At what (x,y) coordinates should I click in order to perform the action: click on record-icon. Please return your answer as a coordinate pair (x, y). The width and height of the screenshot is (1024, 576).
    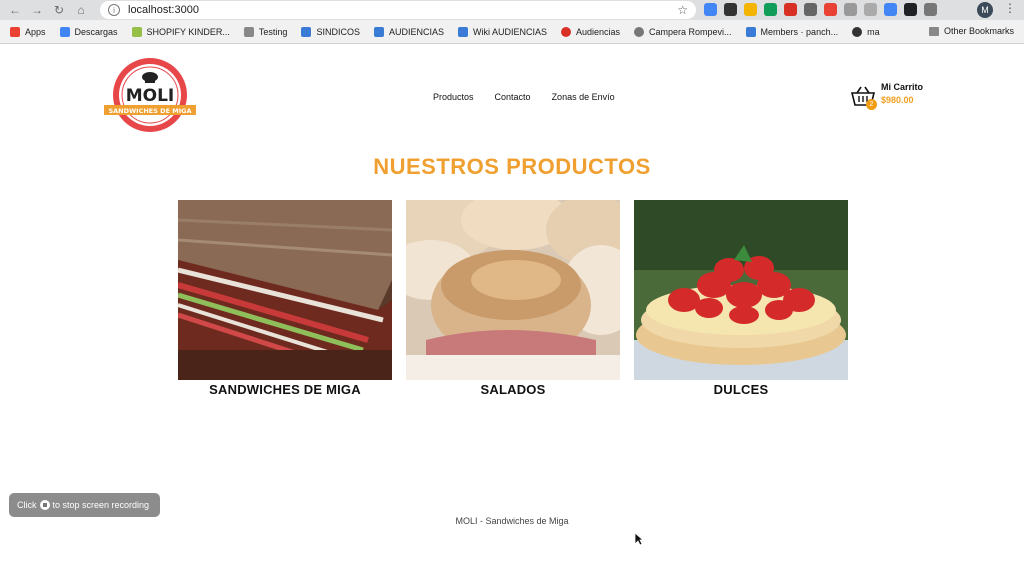
    Looking at the image, I should click on (565, 31).